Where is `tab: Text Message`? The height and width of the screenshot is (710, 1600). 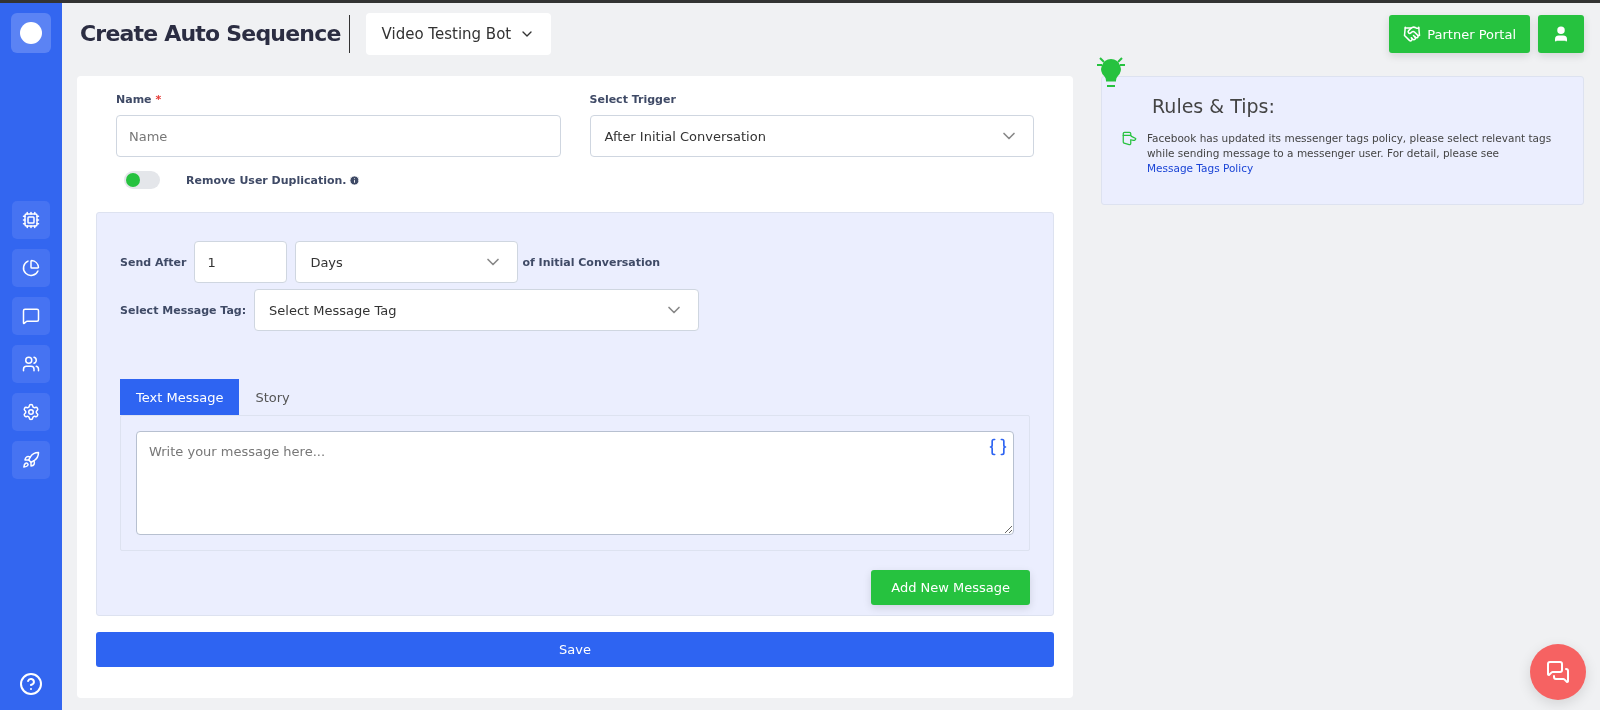 tab: Text Message is located at coordinates (180, 397).